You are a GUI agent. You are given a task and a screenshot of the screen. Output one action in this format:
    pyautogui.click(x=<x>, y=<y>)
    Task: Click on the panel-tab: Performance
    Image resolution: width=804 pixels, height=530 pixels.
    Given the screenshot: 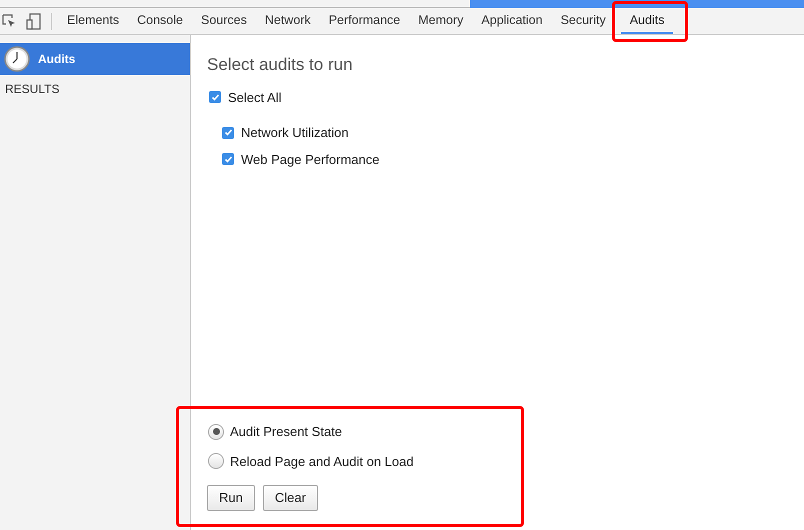 What is the action you would take?
    pyautogui.click(x=365, y=21)
    